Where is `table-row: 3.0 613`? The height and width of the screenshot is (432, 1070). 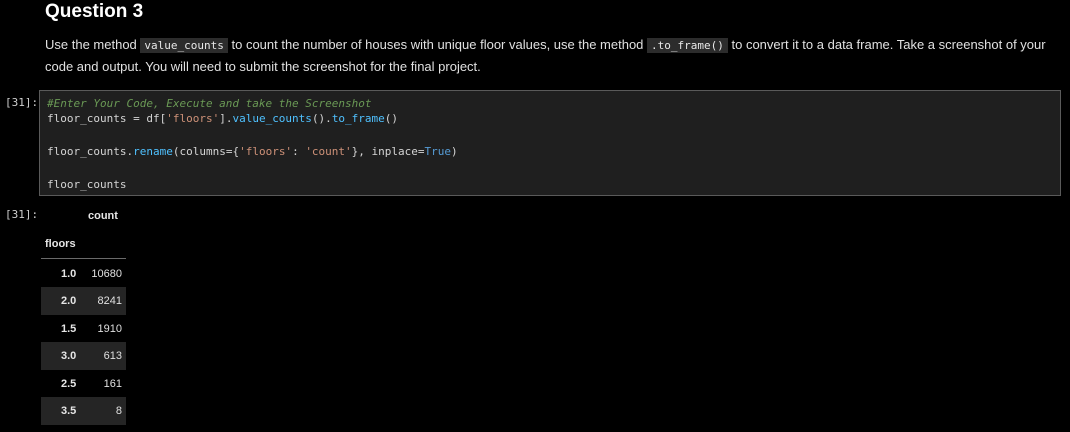
table-row: 3.0 613 is located at coordinates (83, 356).